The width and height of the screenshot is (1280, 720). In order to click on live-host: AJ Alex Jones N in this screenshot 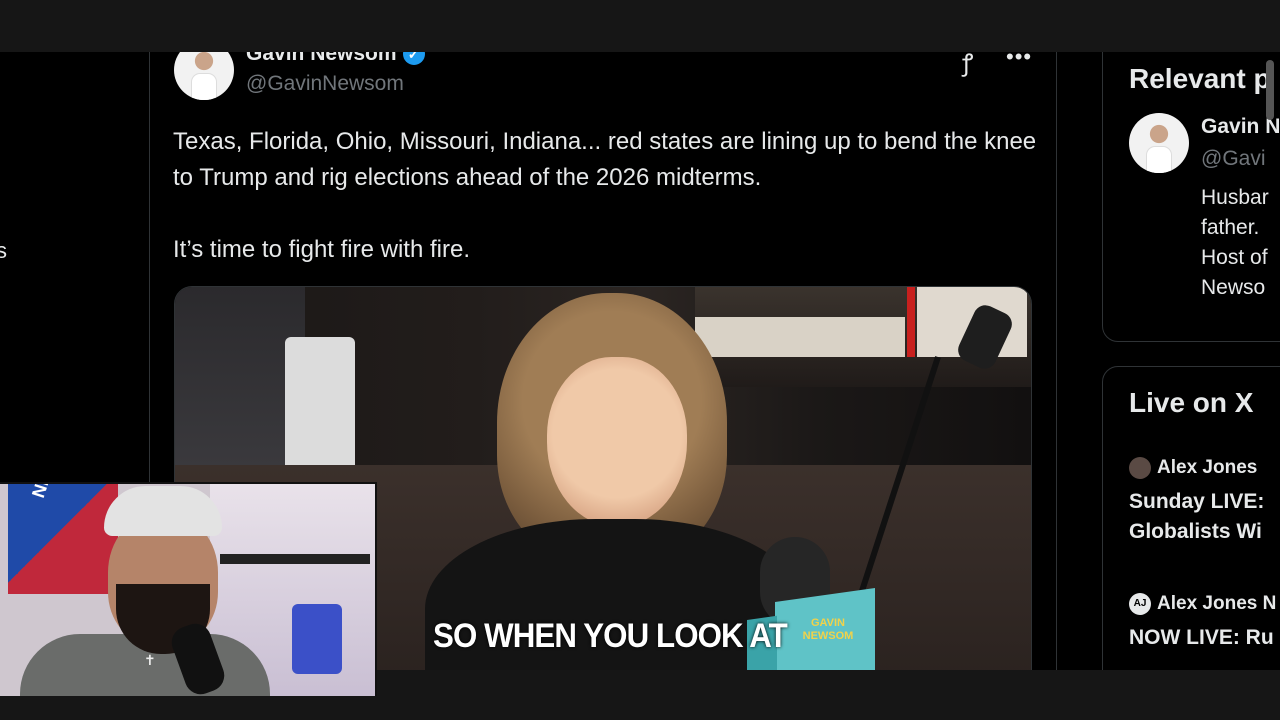, I will do `click(1202, 604)`.